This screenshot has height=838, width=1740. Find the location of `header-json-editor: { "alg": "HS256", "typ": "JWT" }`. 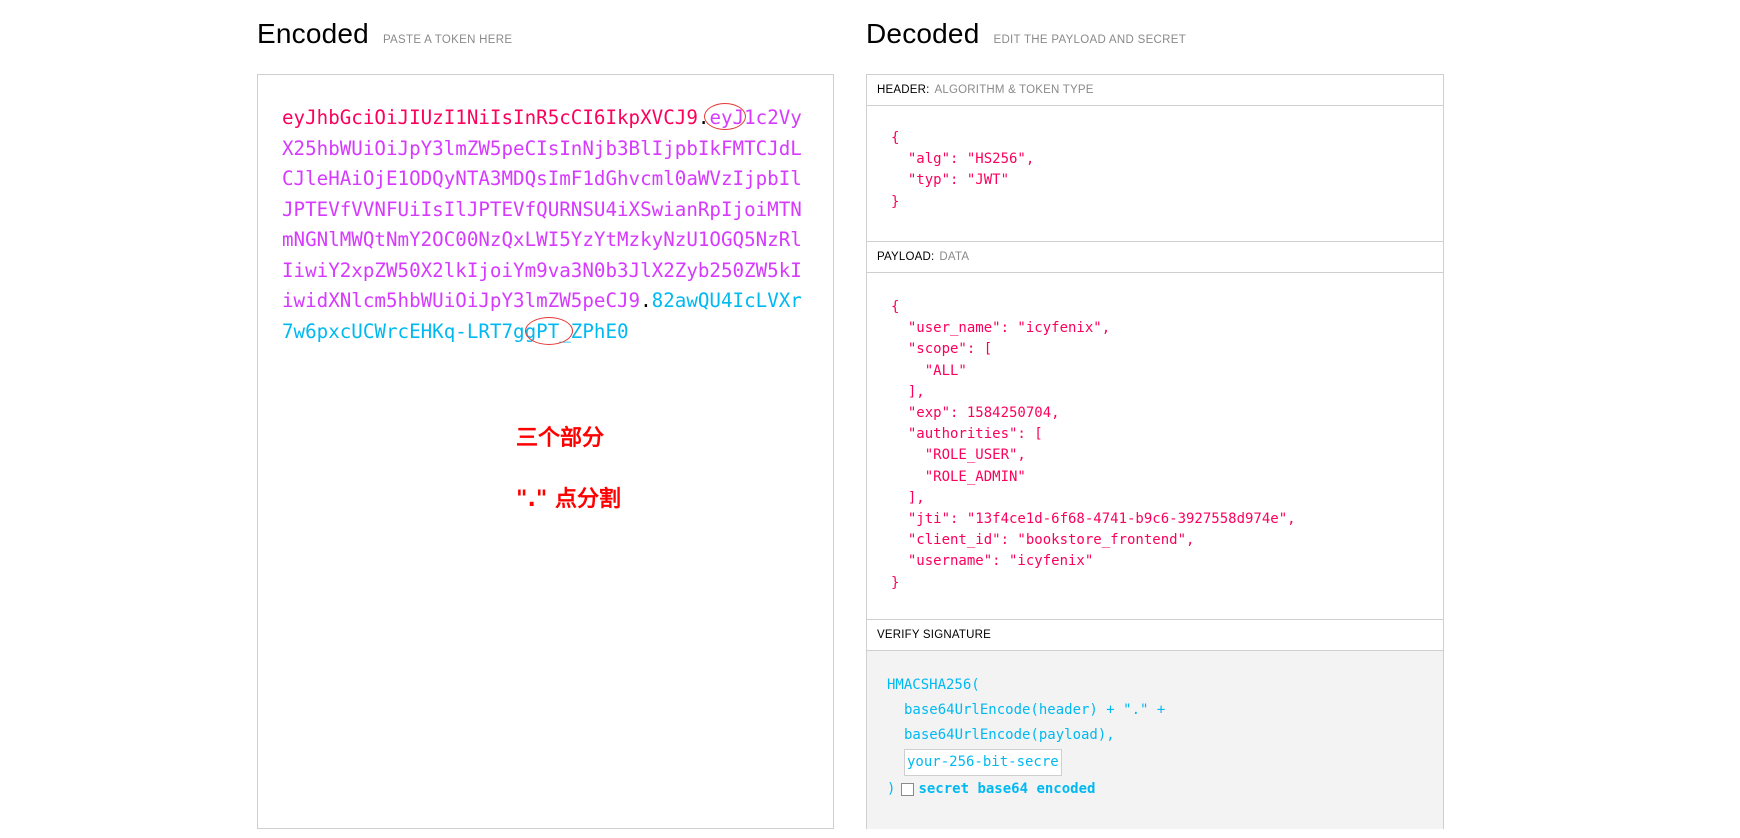

header-json-editor: { "alg": "HS256", "typ": "JWT" } is located at coordinates (1155, 174).